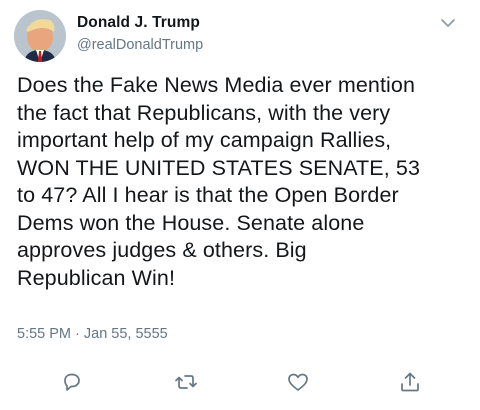  I want to click on chevron-down-icon, so click(448, 22).